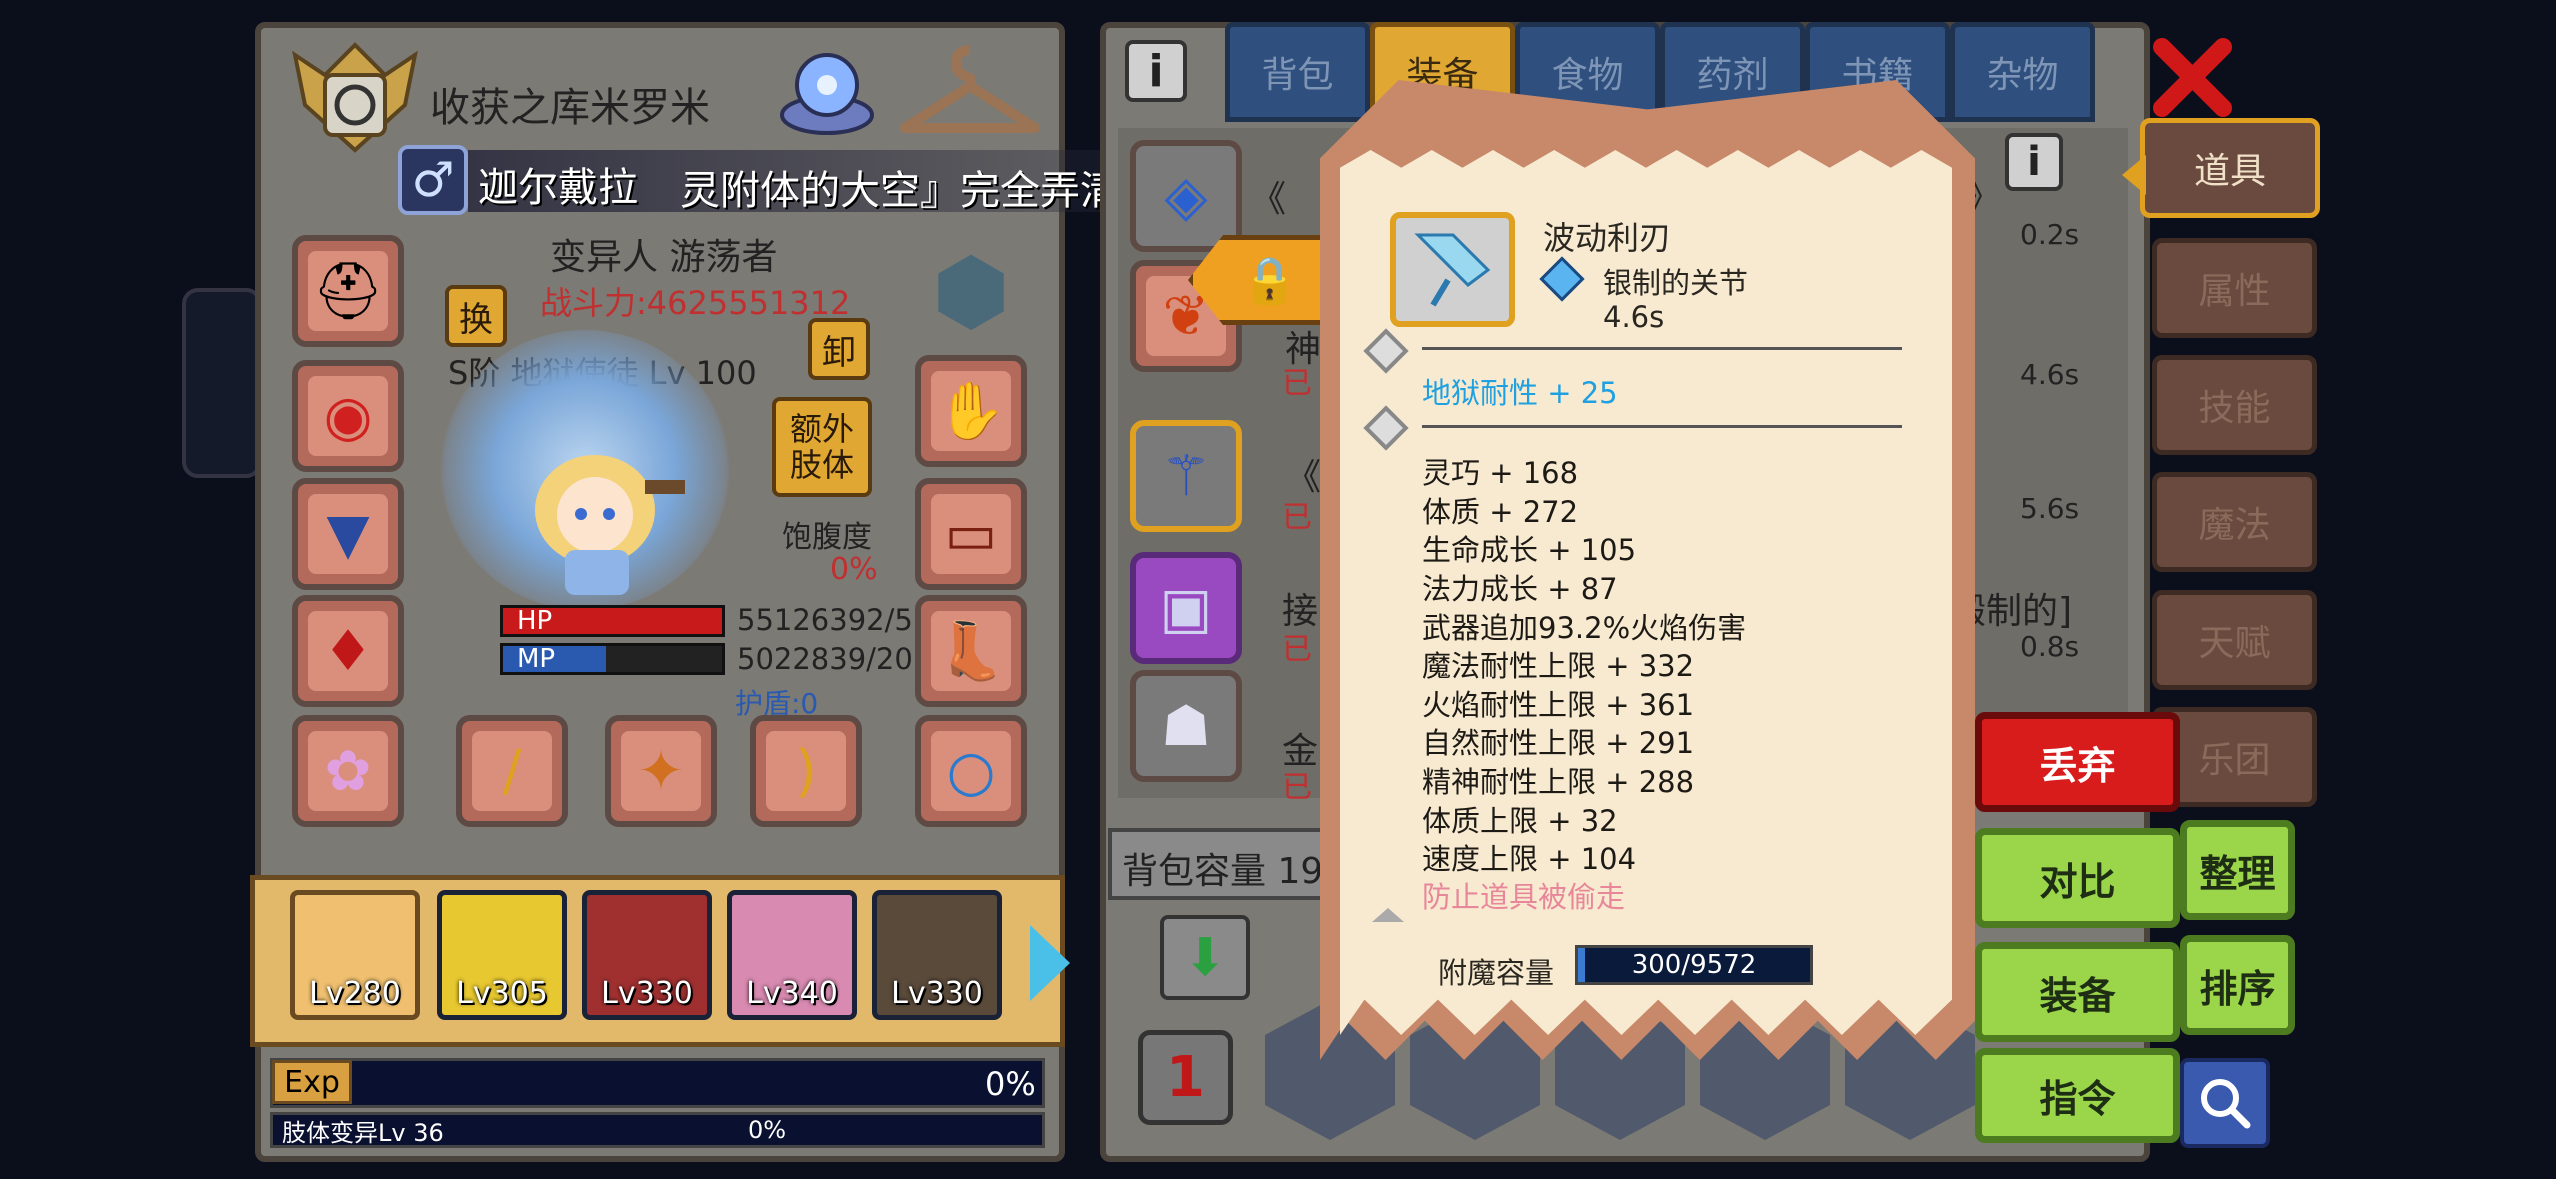 This screenshot has height=1179, width=2556. Describe the element at coordinates (612, 621) in the screenshot. I see `hp-bar: HP` at that location.